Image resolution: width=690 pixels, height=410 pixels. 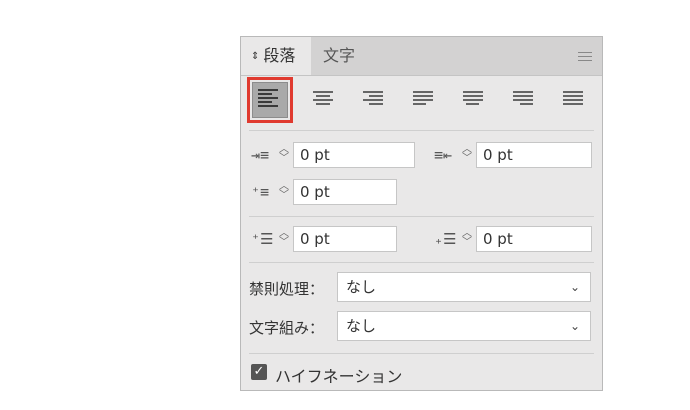 What do you see at coordinates (361, 287) in the screenshot?
I see `kinsoku-value: なし` at bounding box center [361, 287].